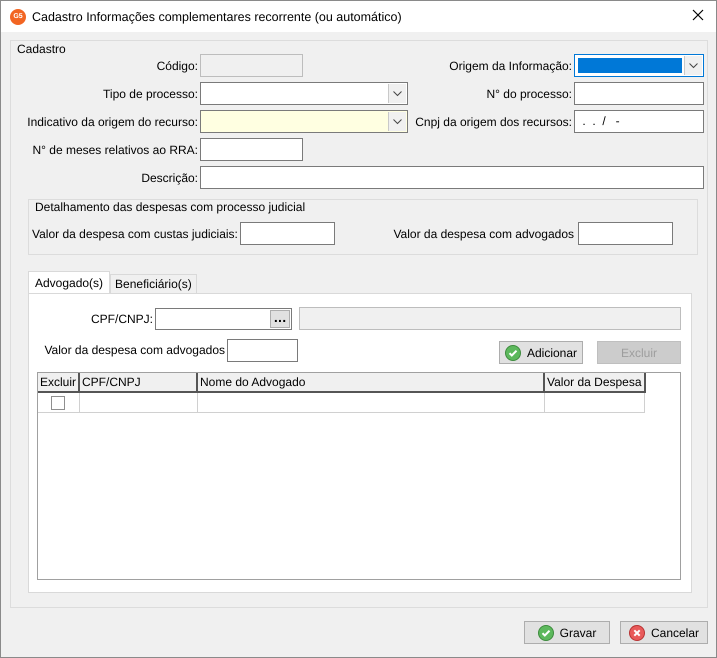  What do you see at coordinates (177, 65) in the screenshot?
I see `field-label: Código:` at bounding box center [177, 65].